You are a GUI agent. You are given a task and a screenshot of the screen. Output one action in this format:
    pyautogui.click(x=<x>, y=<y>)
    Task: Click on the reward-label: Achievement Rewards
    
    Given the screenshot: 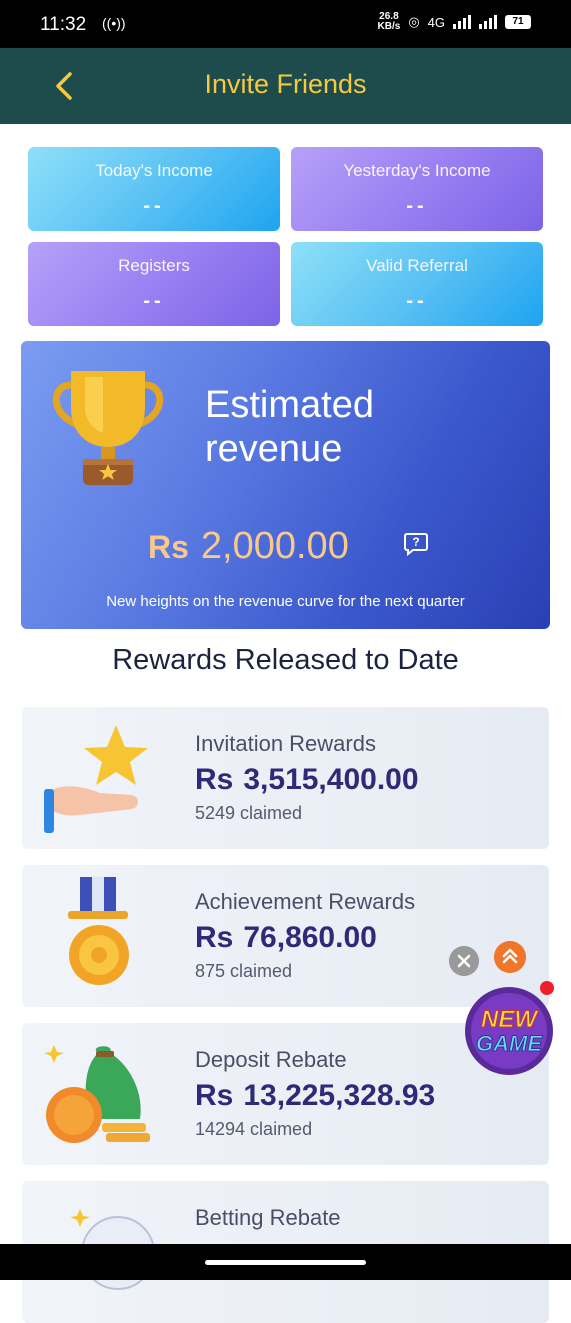 What is the action you would take?
    pyautogui.click(x=305, y=901)
    